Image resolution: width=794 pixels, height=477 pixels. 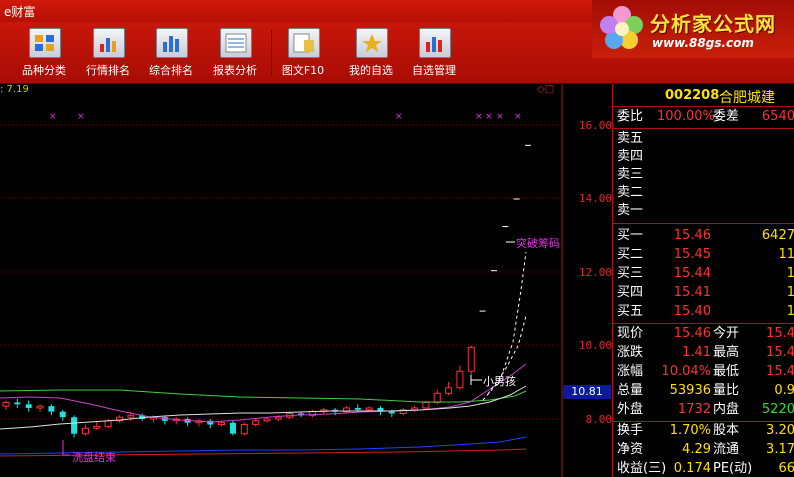 I want to click on buy-5-label: 买五, so click(x=630, y=311).